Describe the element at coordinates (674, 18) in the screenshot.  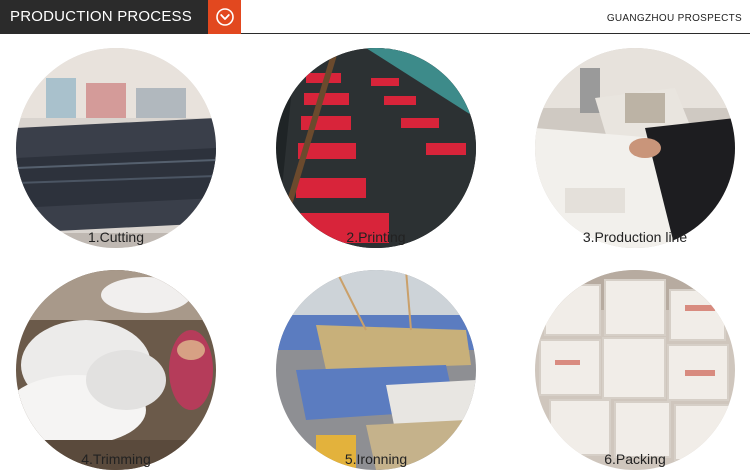
I see `brand-name: GUANGZHOU PROSPECTS` at that location.